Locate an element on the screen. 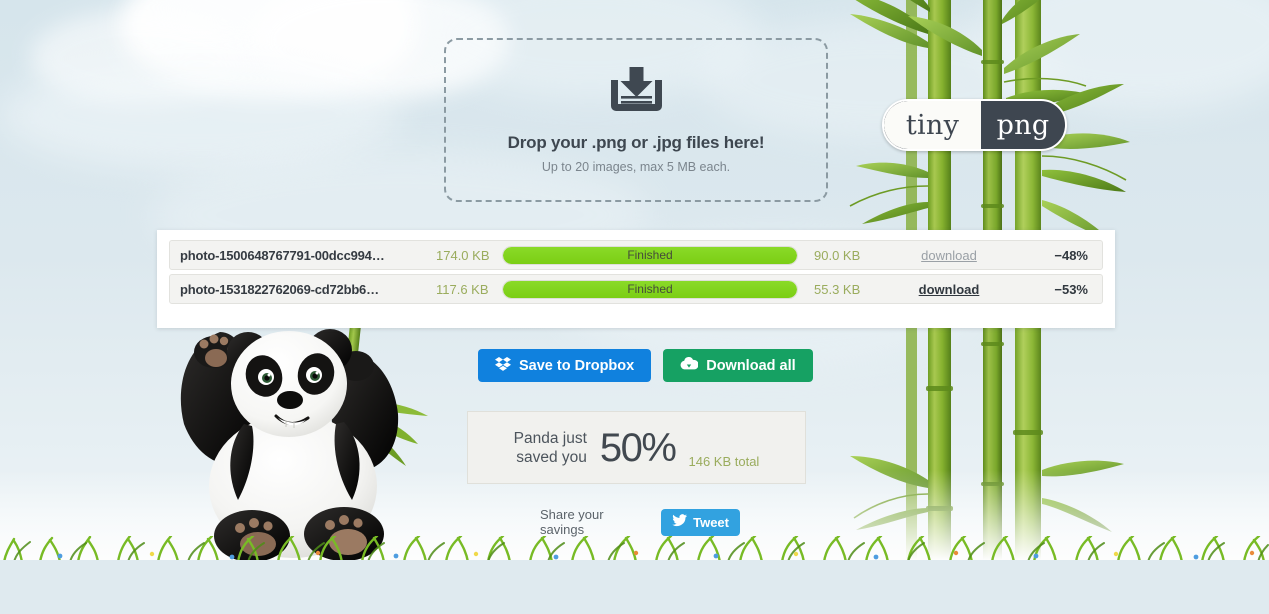 This screenshot has width=1269, height=614. footer-band is located at coordinates (634, 587).